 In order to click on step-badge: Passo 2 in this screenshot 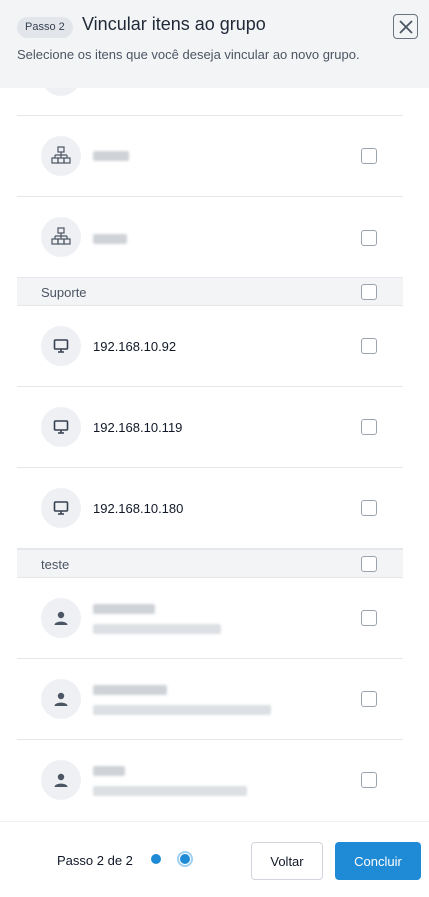, I will do `click(45, 27)`.